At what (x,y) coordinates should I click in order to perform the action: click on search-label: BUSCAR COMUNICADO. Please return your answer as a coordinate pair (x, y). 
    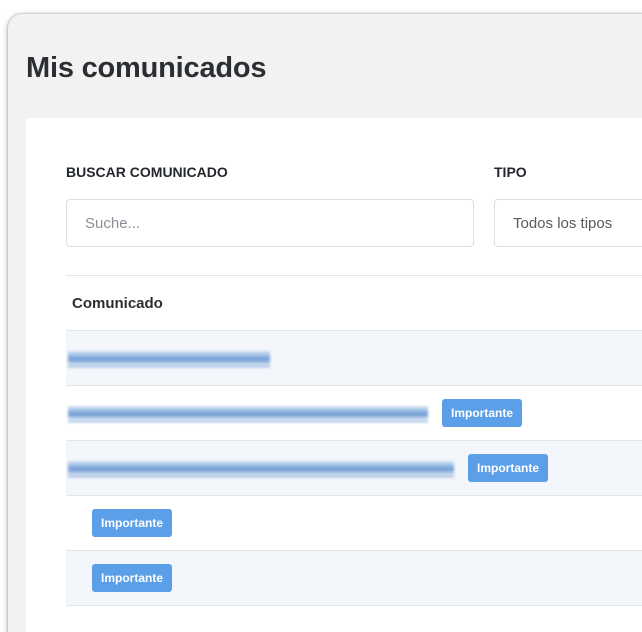
    Looking at the image, I should click on (147, 172).